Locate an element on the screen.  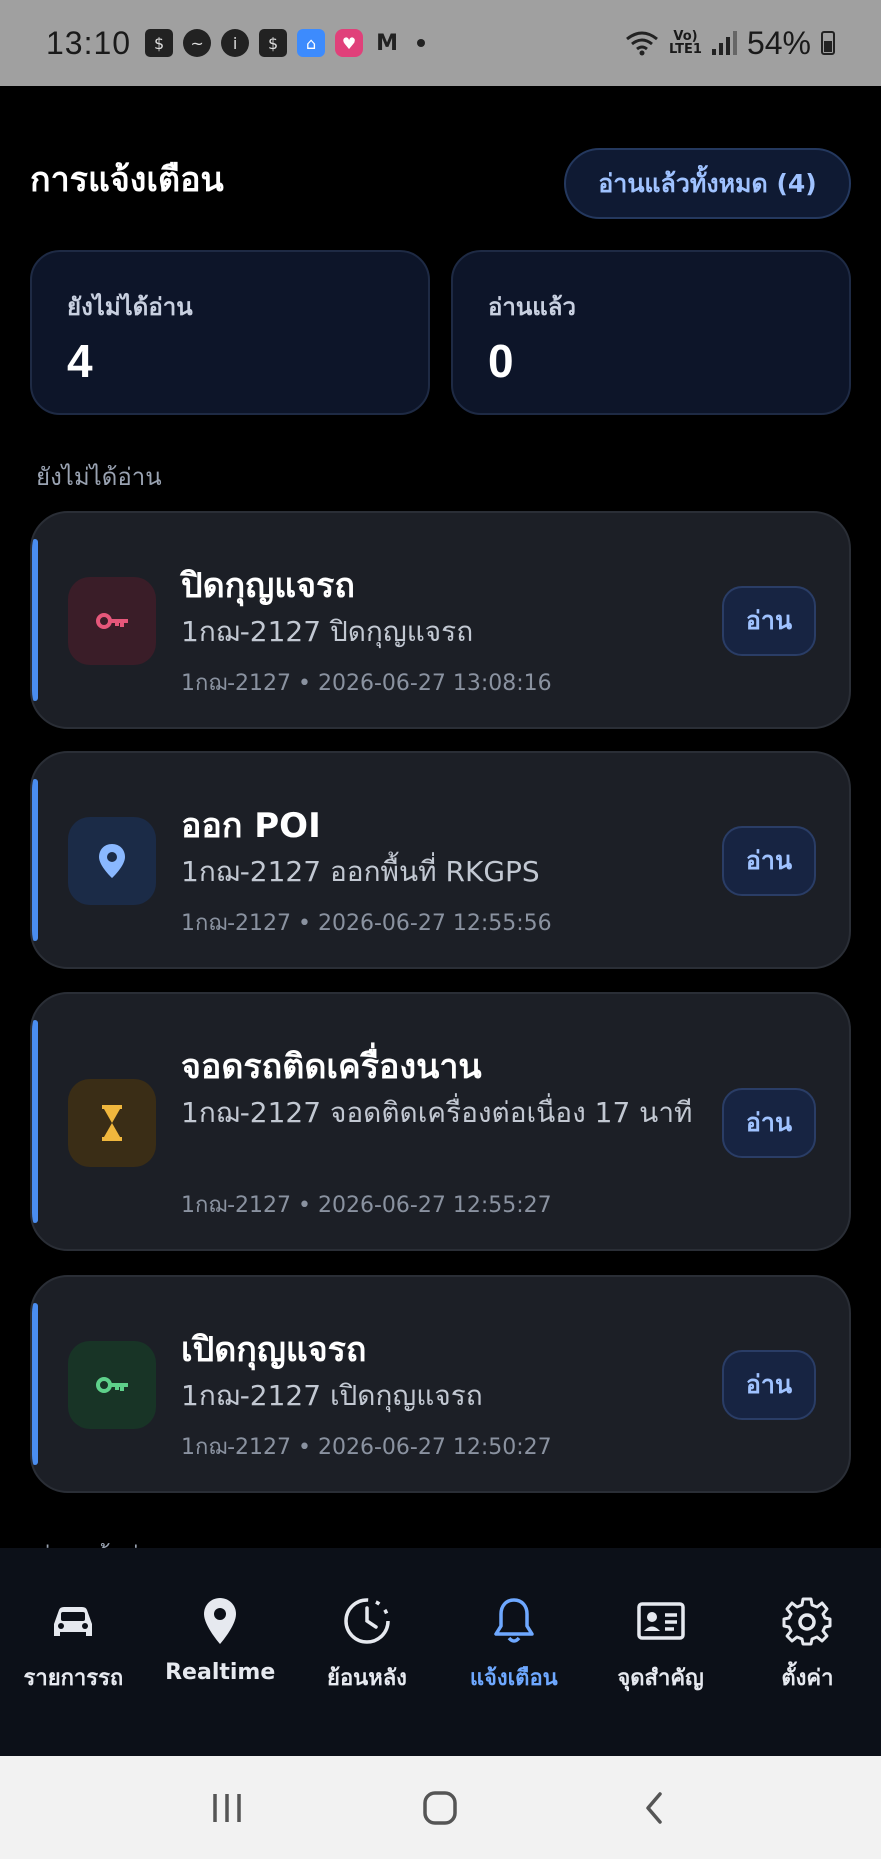
system-navigation-bar is located at coordinates (440, 1807).